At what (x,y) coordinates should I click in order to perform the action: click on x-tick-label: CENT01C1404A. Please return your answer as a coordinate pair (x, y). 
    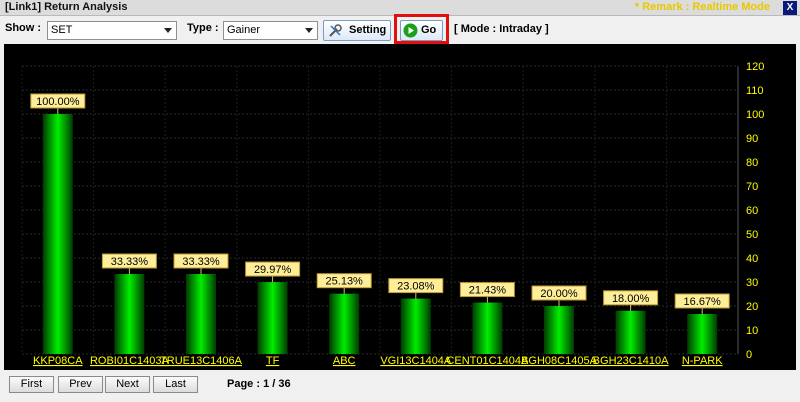
    Looking at the image, I should click on (487, 361).